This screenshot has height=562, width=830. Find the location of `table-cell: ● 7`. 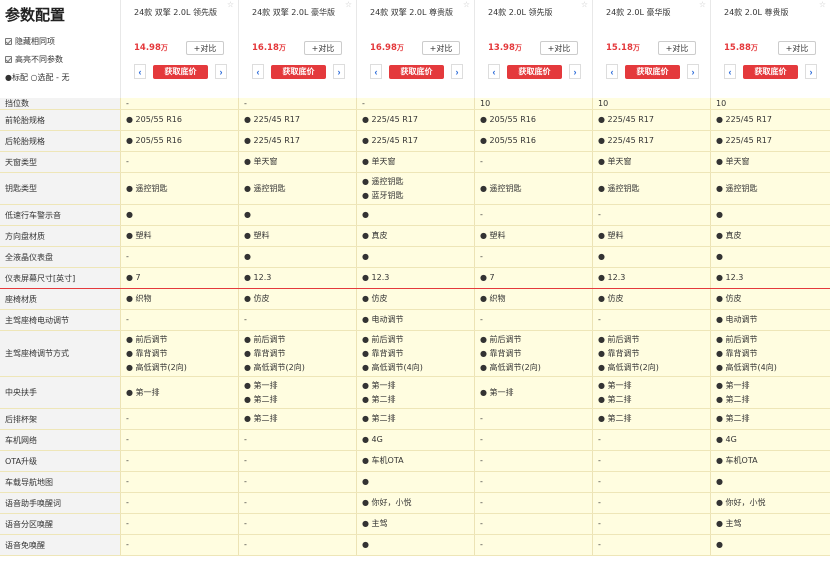

table-cell: ● 7 is located at coordinates (533, 278).